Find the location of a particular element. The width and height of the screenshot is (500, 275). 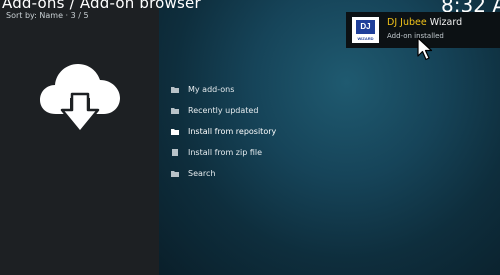

menu-item-install-from-repository: Install from repository is located at coordinates (330, 131).